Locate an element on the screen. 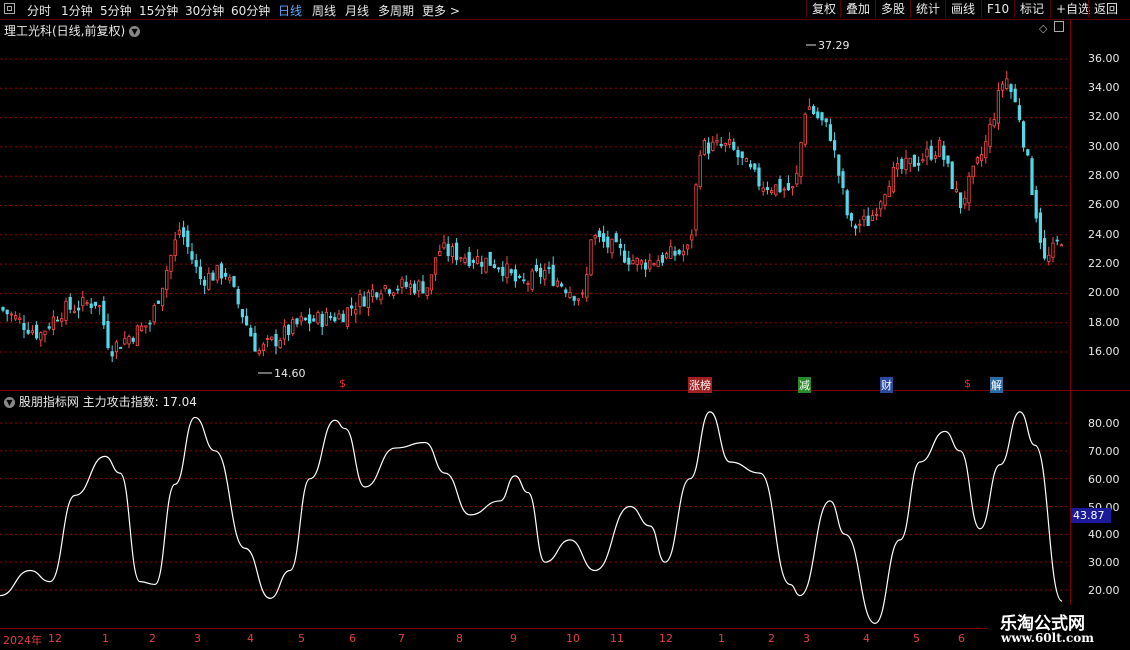 The image size is (1130, 650). indicator-tick: 40.00 is located at coordinates (1104, 534).